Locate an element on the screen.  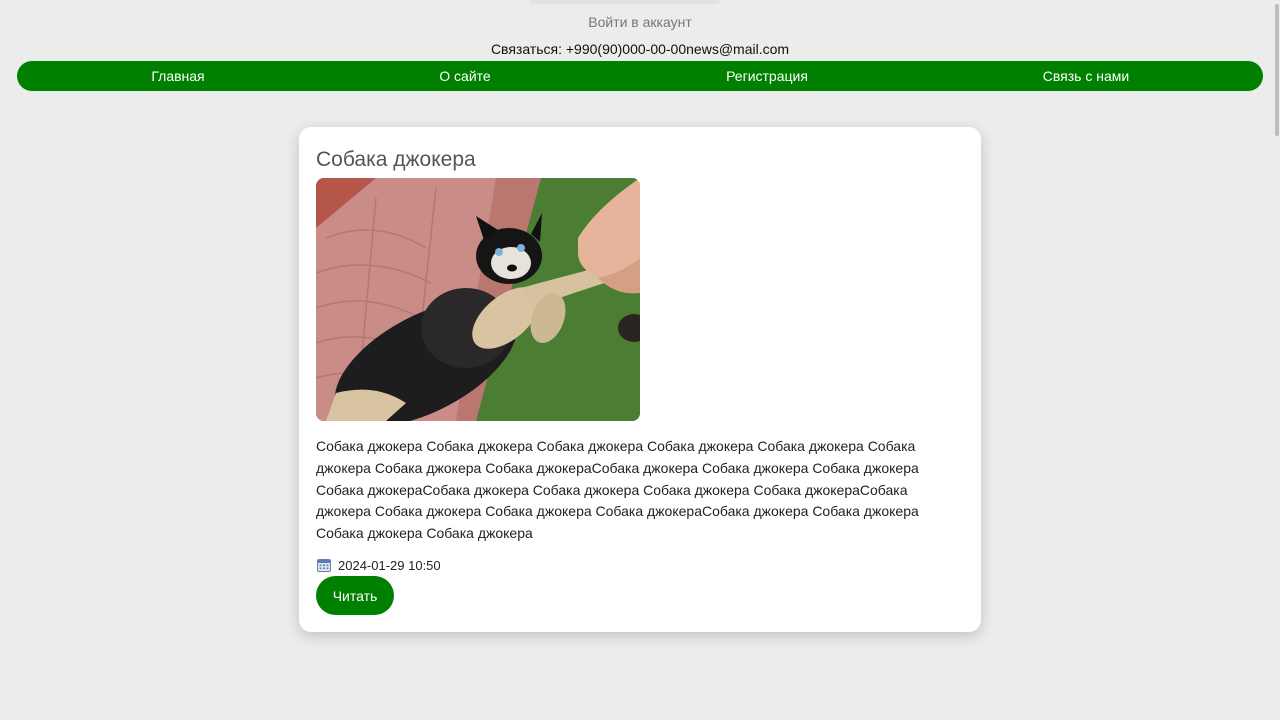
top-tab is located at coordinates (625, 2).